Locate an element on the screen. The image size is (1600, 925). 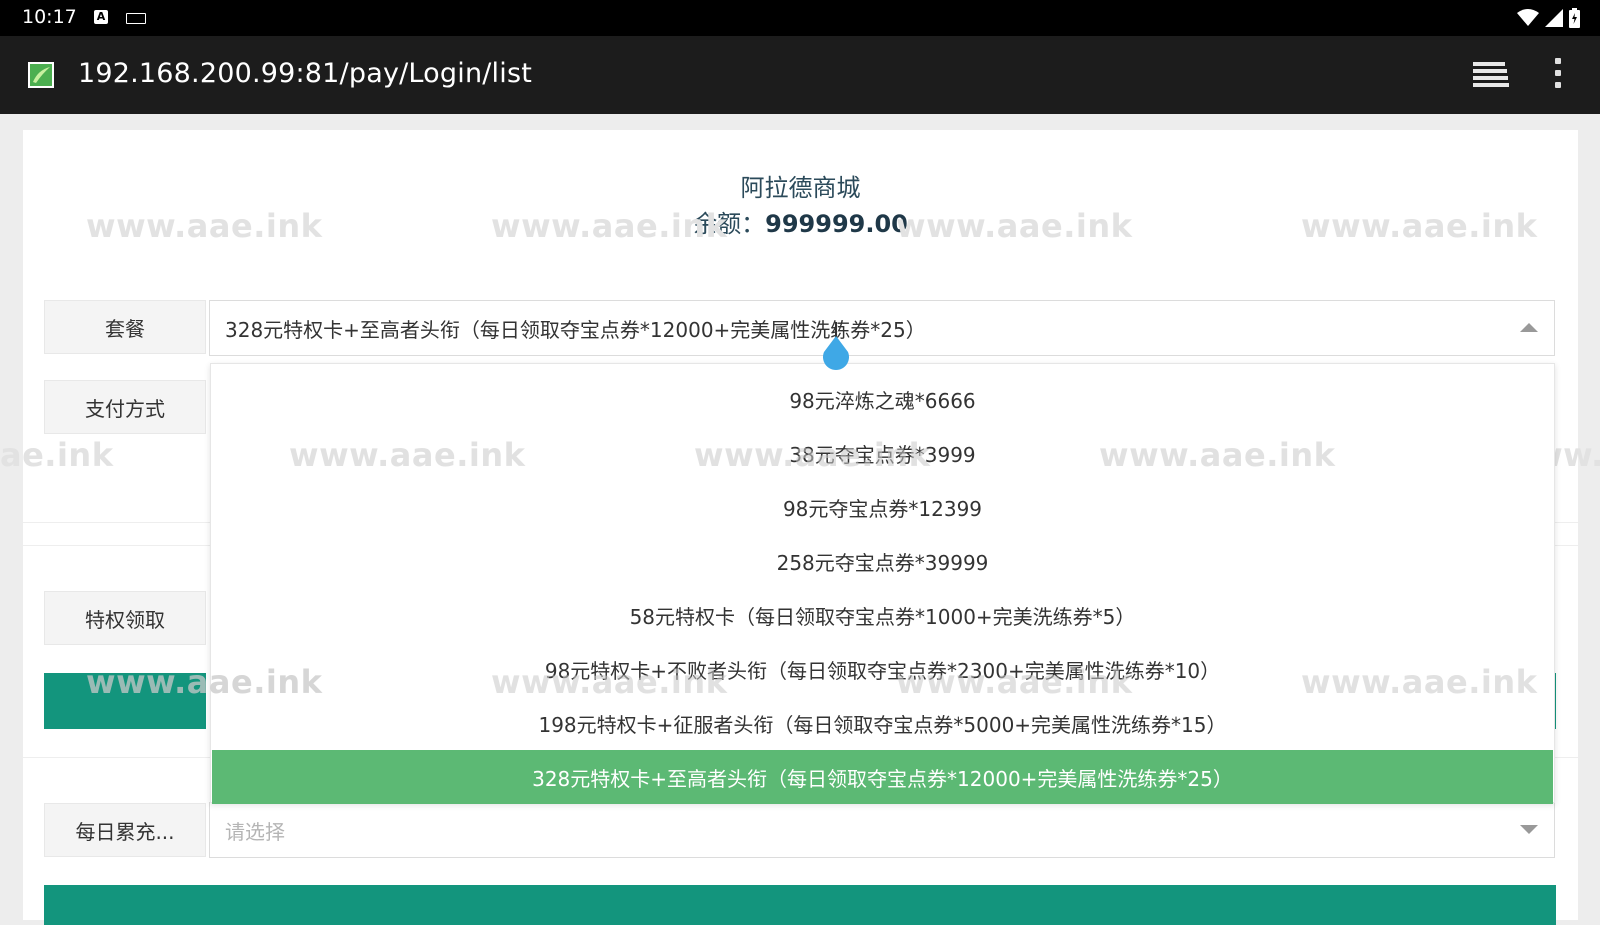
shop-title: 阿拉德商城 is located at coordinates (800, 188).